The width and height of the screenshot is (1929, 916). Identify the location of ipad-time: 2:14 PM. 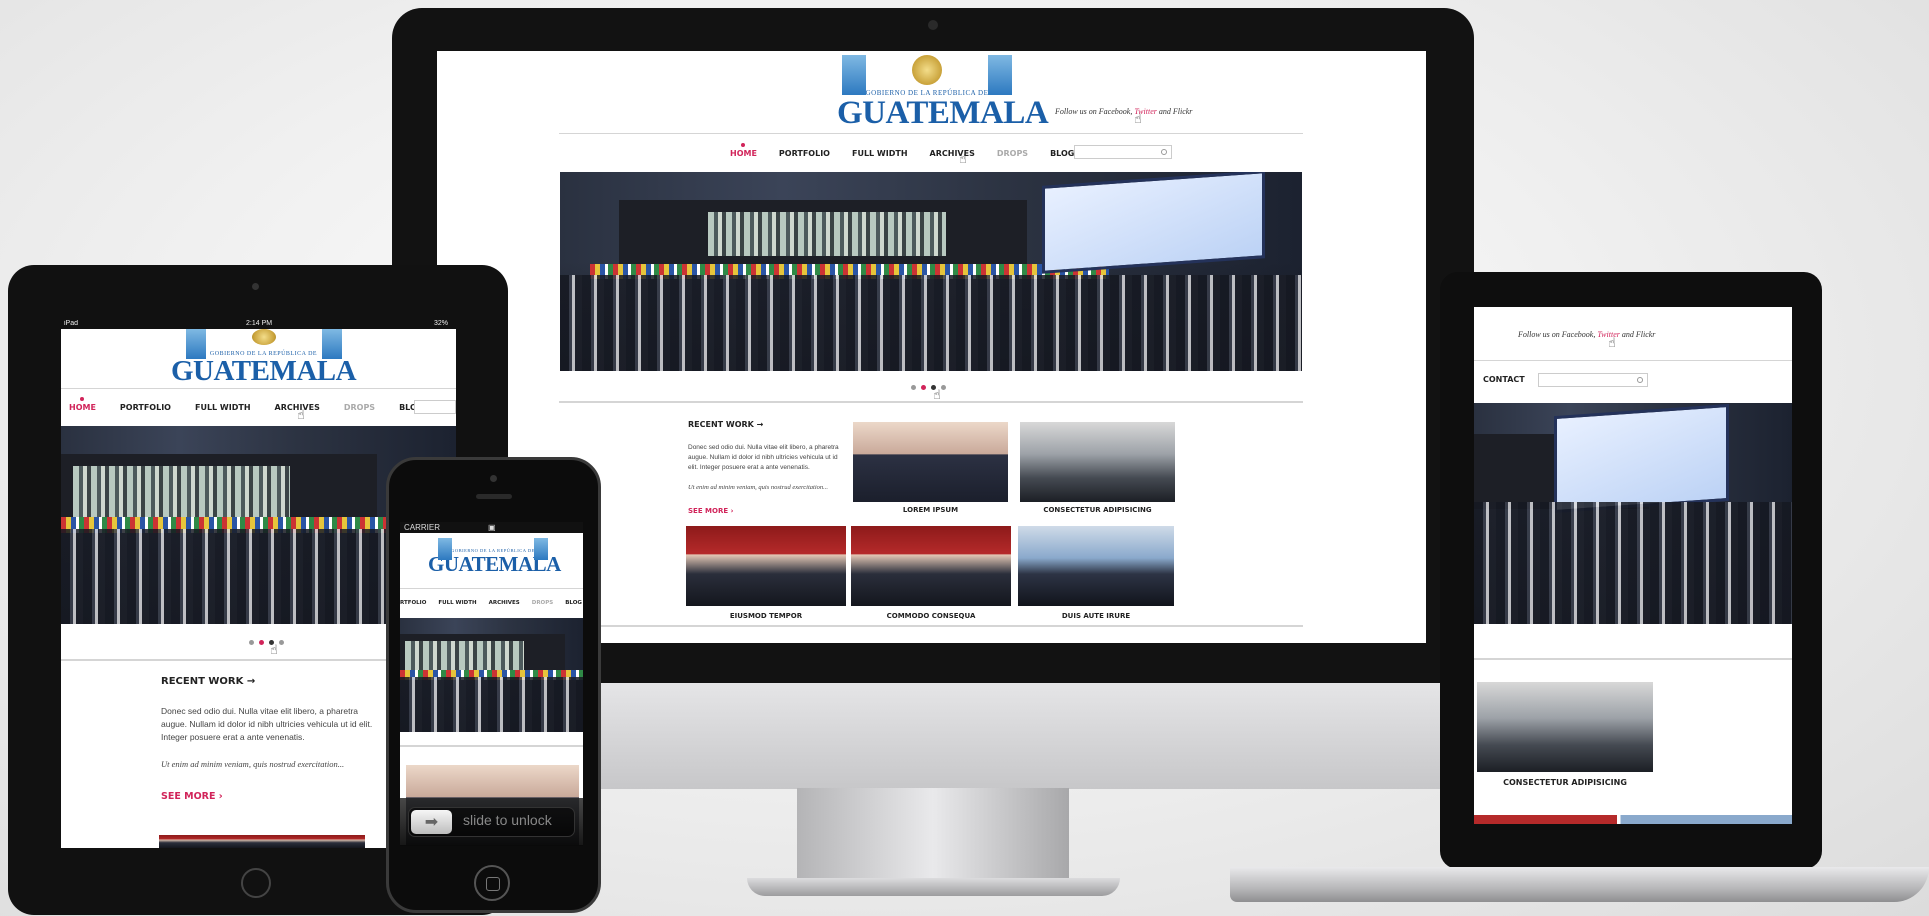
(259, 323).